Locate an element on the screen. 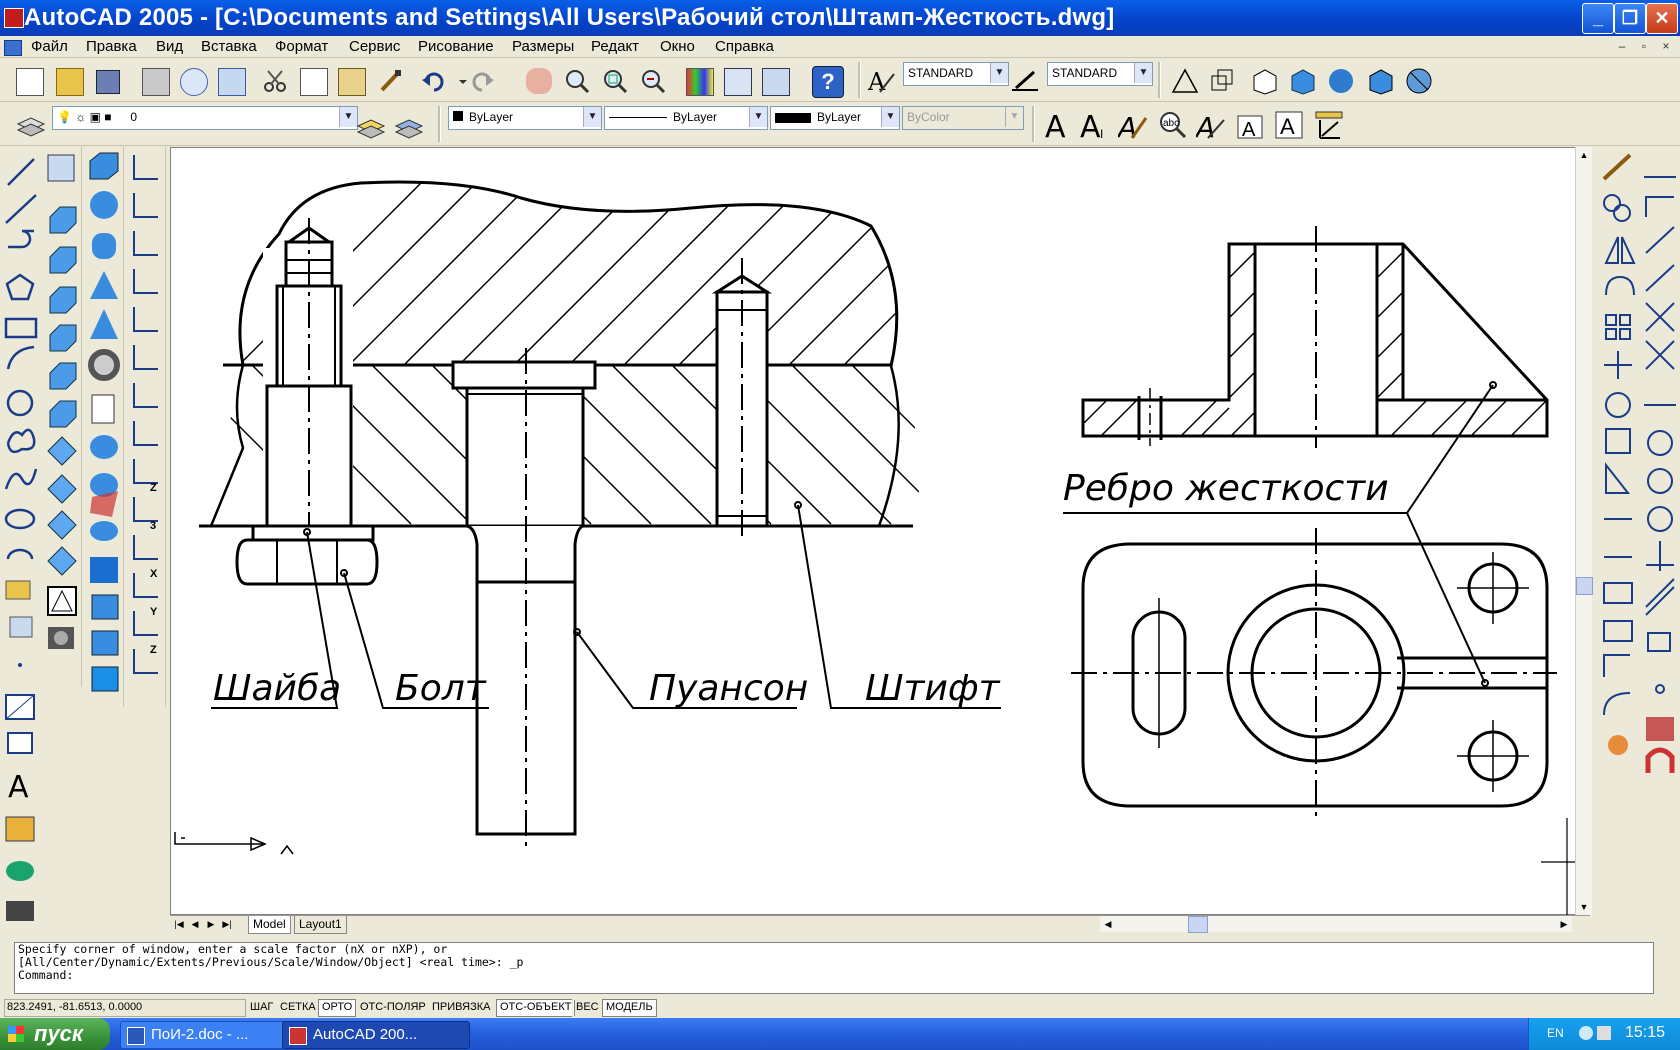 The height and width of the screenshot is (1050, 1680). tab-layout1: Layout1 is located at coordinates (320, 925).